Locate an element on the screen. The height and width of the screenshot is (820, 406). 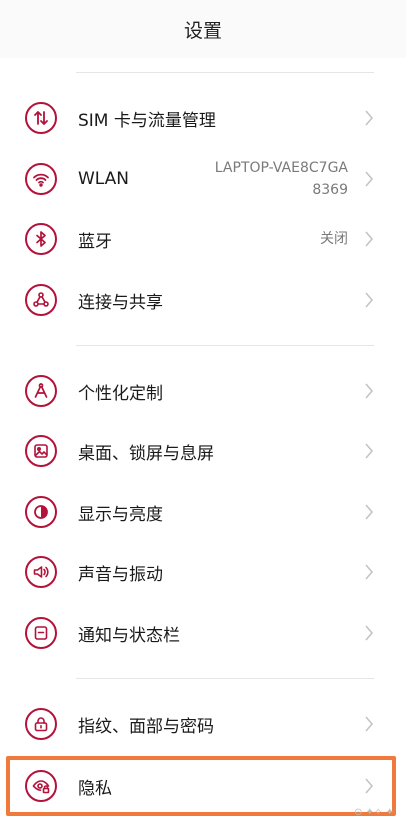
settings-item-desktop-lockscreen: 桌面、锁屏与息屏 is located at coordinates (203, 451).